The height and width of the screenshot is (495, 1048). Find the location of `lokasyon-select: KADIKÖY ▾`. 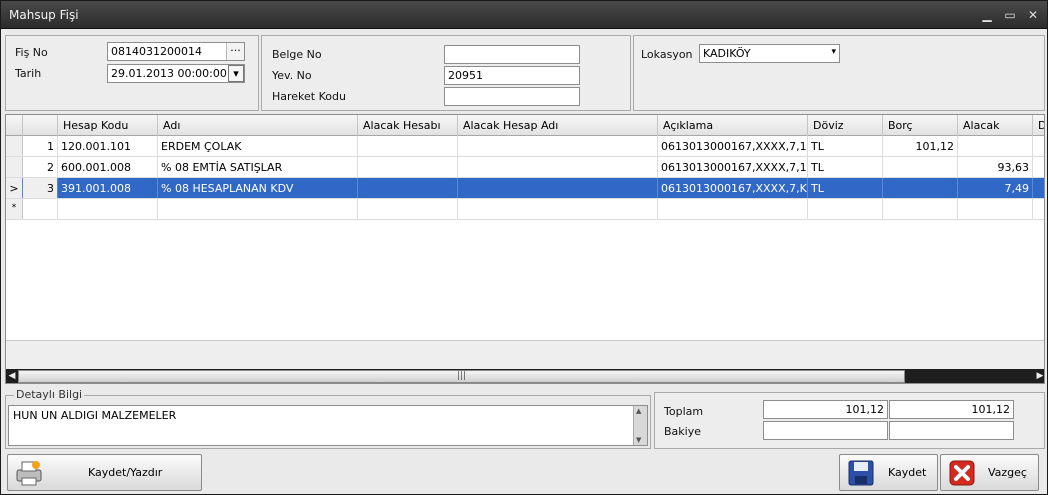

lokasyon-select: KADIKÖY ▾ is located at coordinates (769, 53).